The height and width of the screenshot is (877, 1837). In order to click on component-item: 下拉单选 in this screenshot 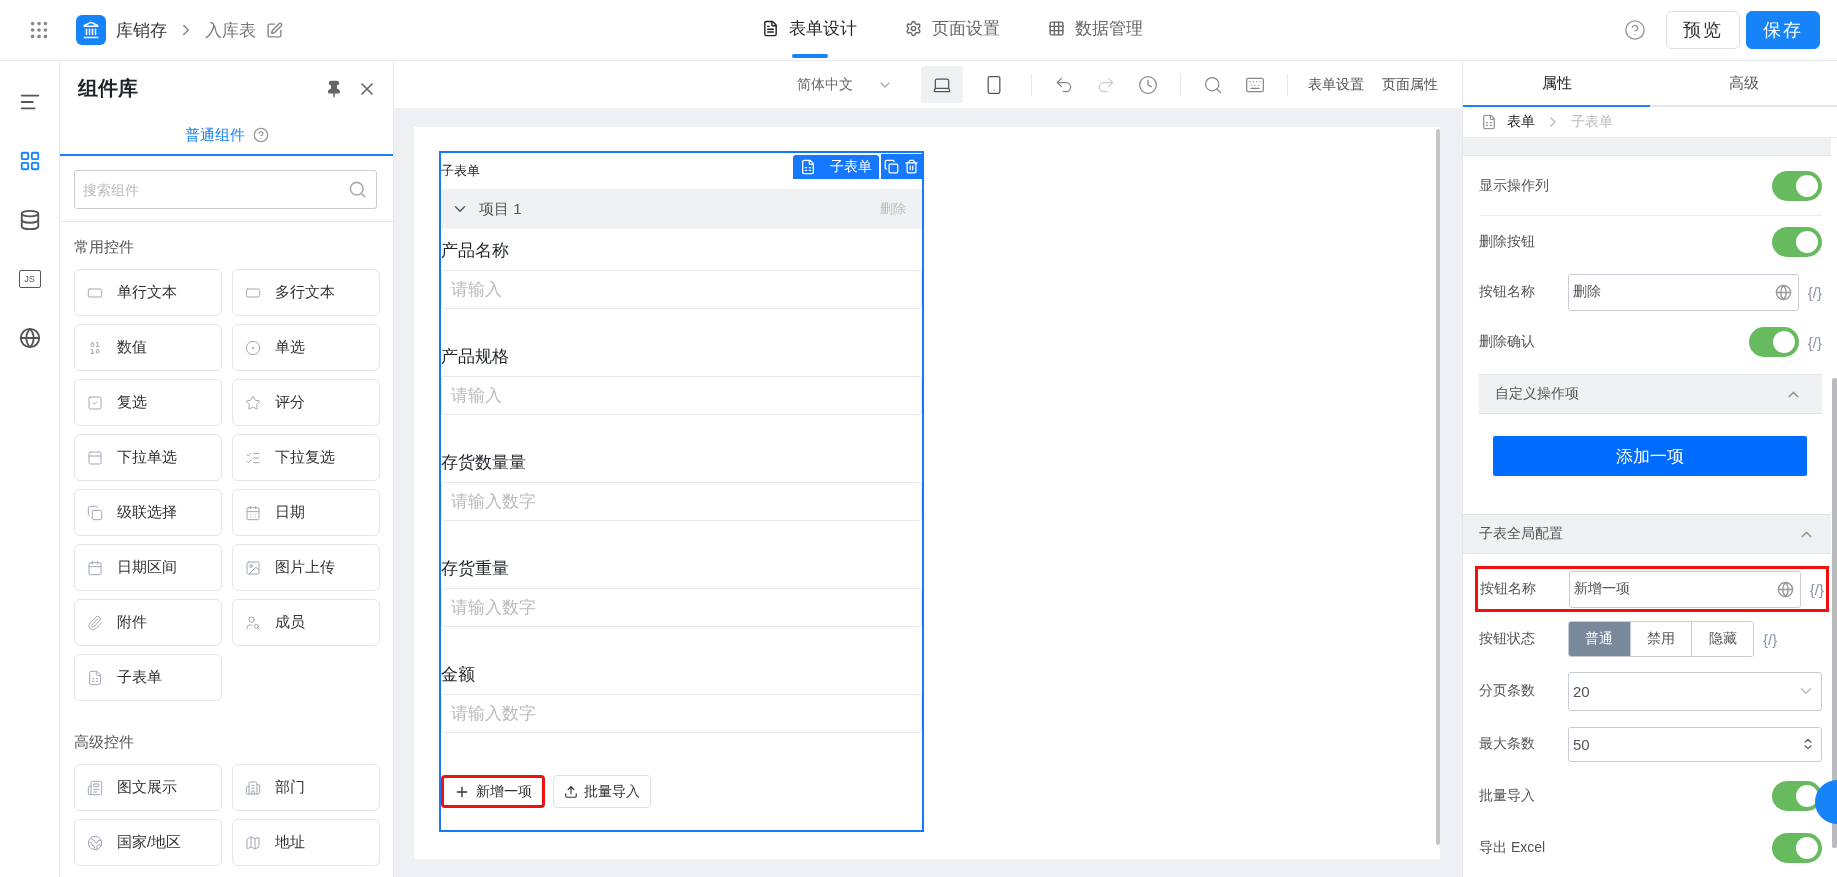, I will do `click(148, 457)`.